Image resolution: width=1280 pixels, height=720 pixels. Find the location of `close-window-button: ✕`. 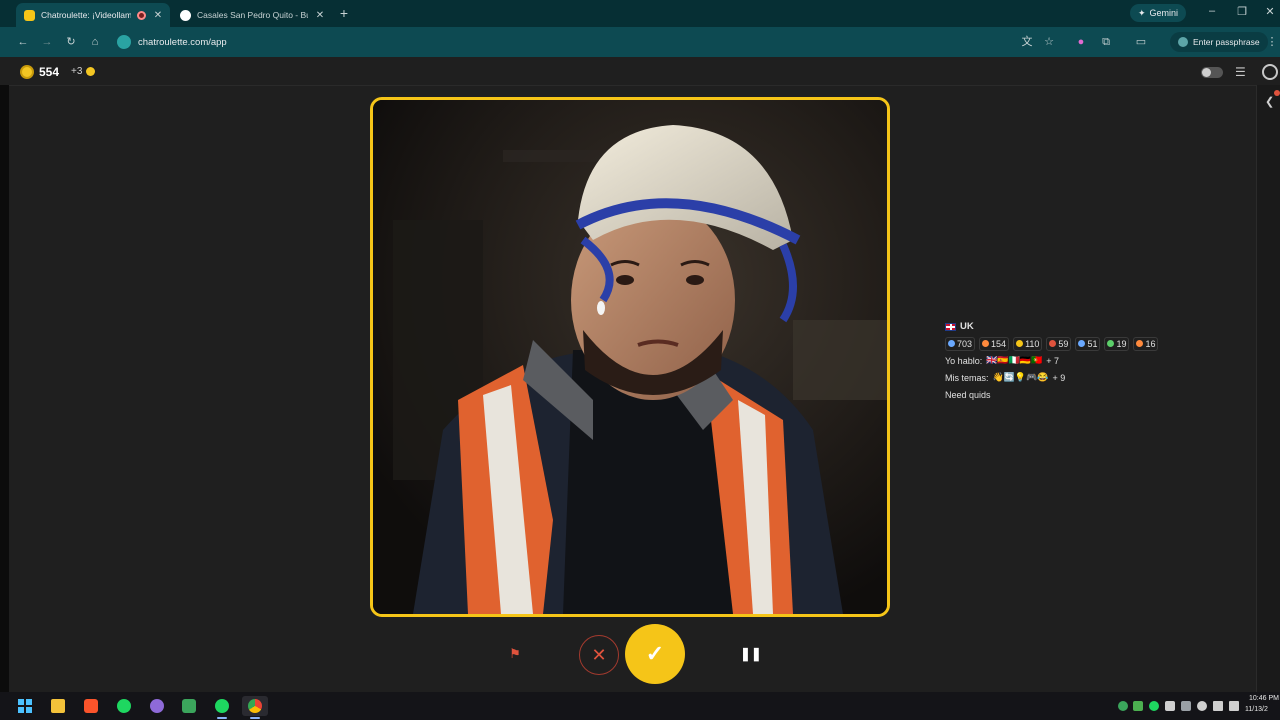

close-window-button: ✕ is located at coordinates (1270, 11).